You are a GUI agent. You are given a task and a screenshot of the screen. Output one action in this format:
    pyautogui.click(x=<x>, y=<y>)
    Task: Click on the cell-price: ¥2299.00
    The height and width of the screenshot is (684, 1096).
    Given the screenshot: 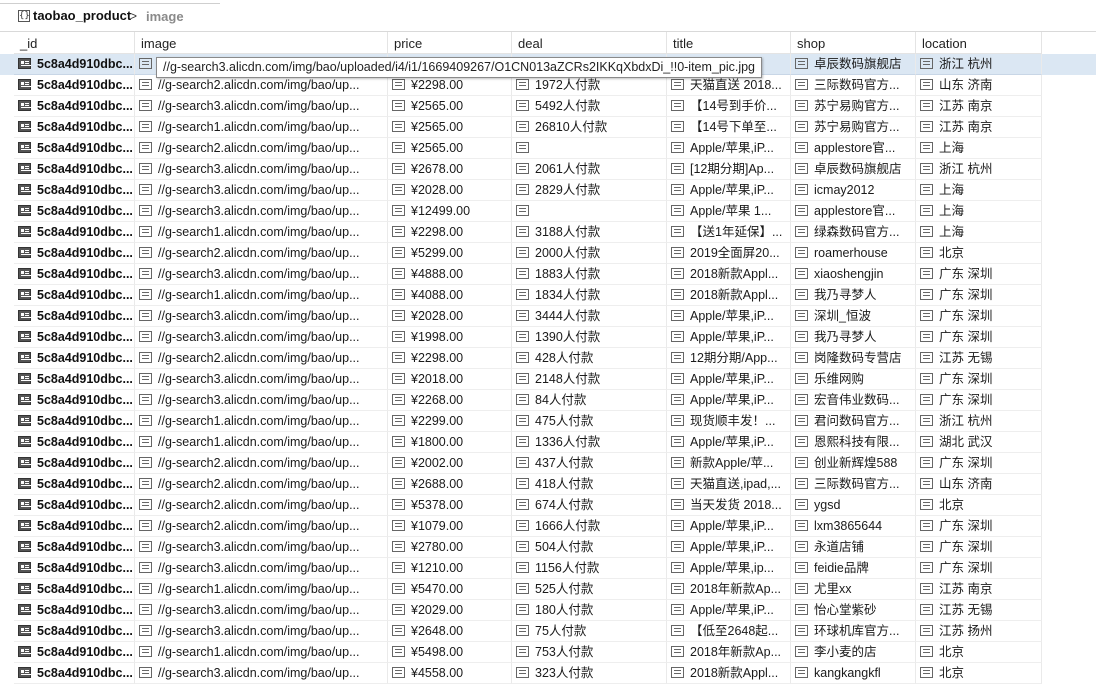 What is the action you would take?
    pyautogui.click(x=450, y=421)
    